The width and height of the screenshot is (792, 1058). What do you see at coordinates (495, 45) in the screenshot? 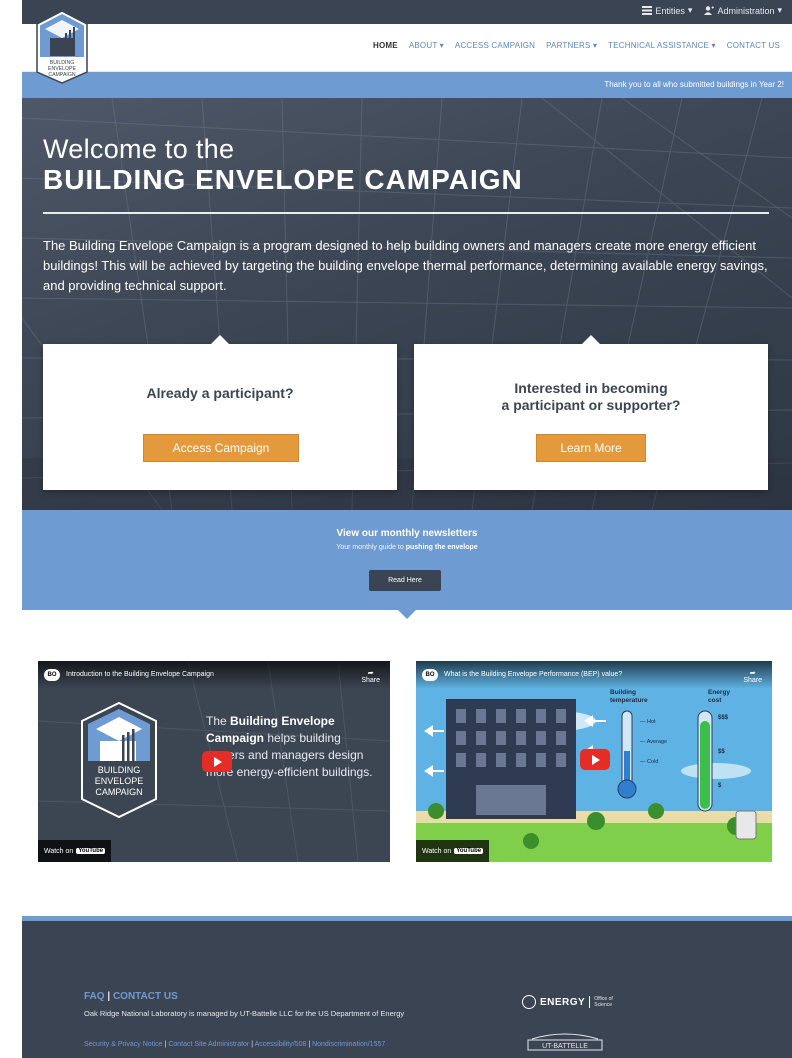
I see `nav-access-campaign: ACCESS CAMPAIGN` at bounding box center [495, 45].